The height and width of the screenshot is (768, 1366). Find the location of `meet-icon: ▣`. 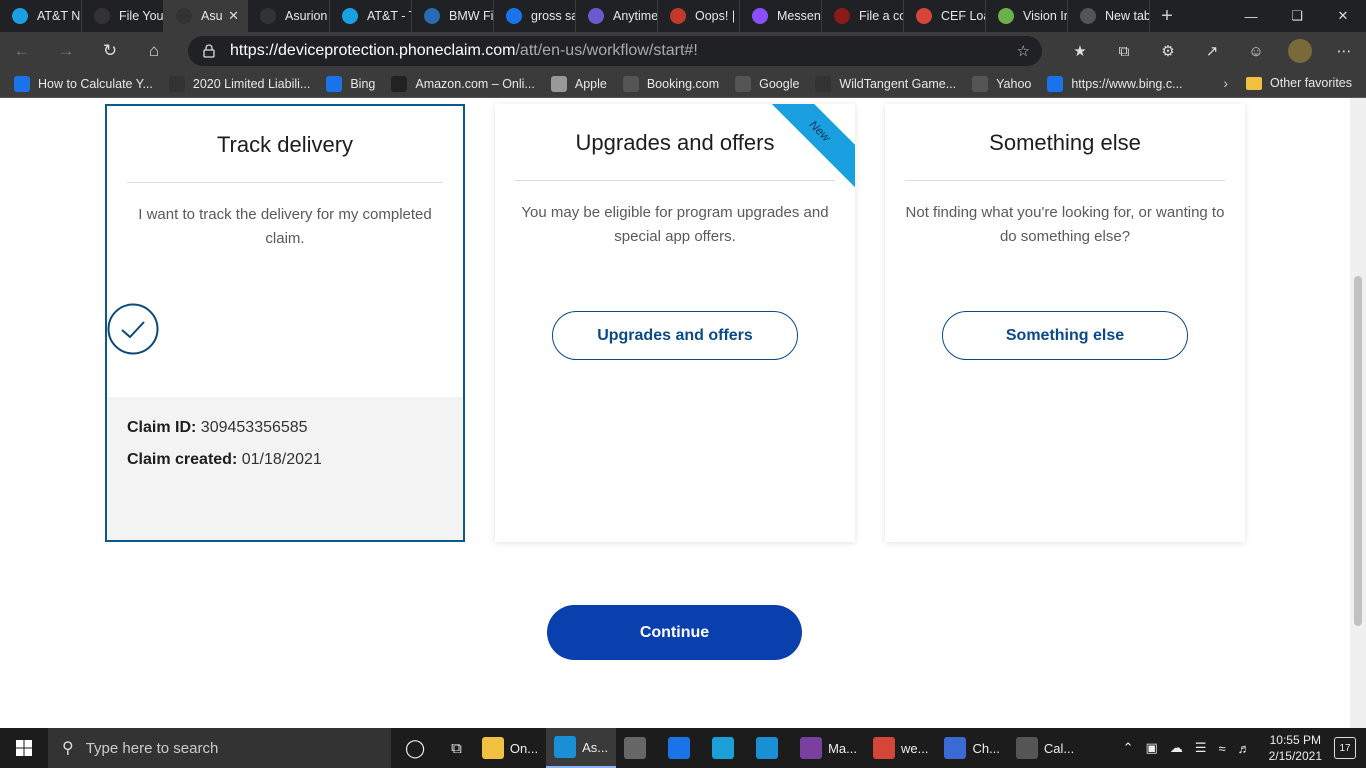

meet-icon: ▣ is located at coordinates (1152, 748).